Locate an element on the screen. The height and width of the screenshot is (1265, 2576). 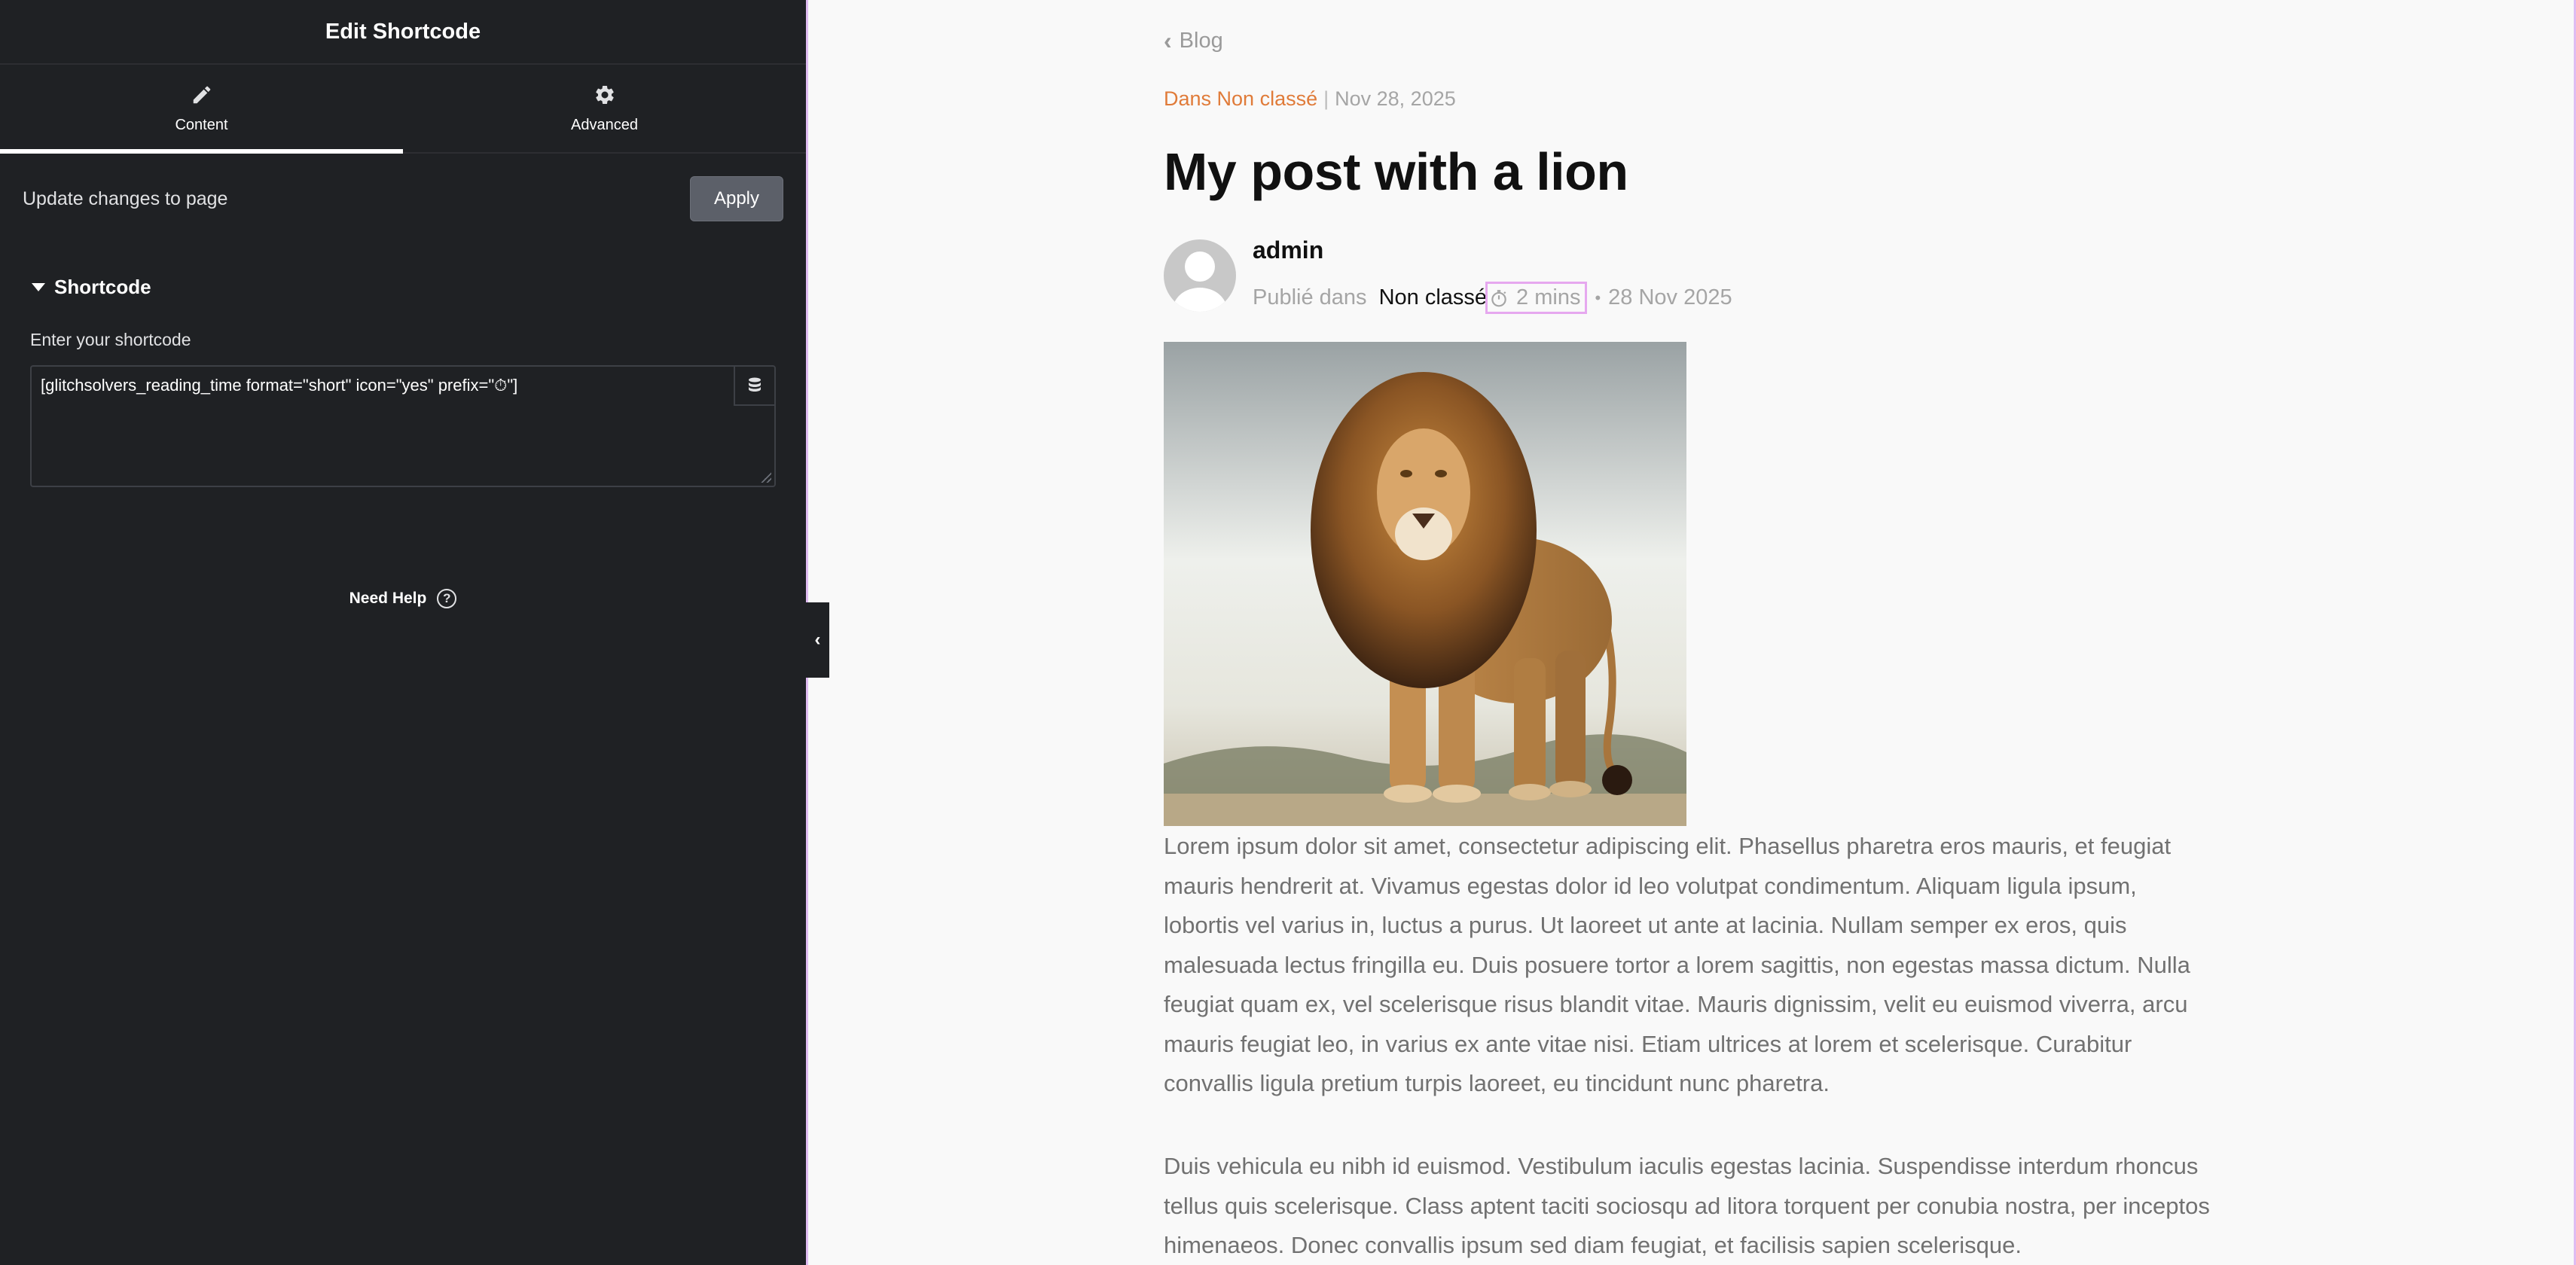
byline-category-link: Non classé is located at coordinates (1433, 298).